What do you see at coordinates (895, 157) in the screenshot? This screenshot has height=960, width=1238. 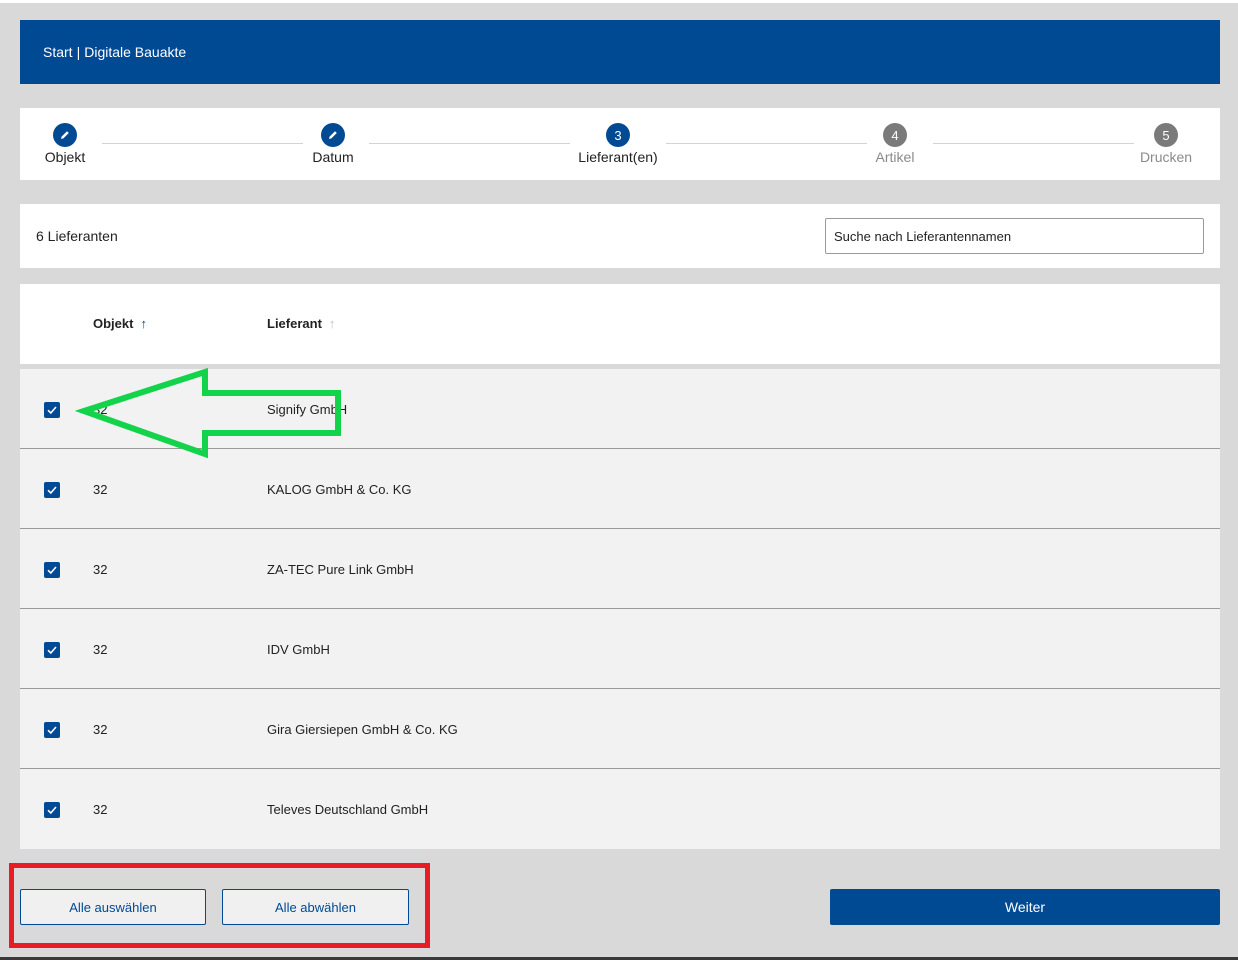 I see `step-label: Artikel` at bounding box center [895, 157].